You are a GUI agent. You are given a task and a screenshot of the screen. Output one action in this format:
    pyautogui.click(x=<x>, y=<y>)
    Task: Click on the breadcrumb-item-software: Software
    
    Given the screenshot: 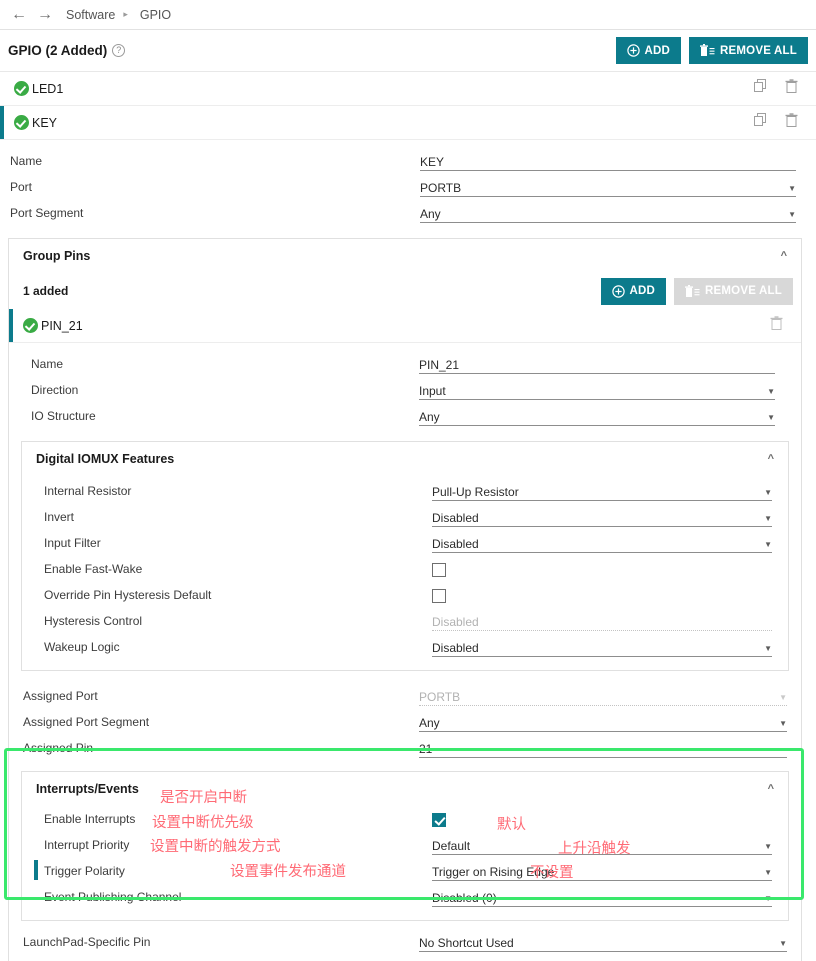 What is the action you would take?
    pyautogui.click(x=90, y=15)
    